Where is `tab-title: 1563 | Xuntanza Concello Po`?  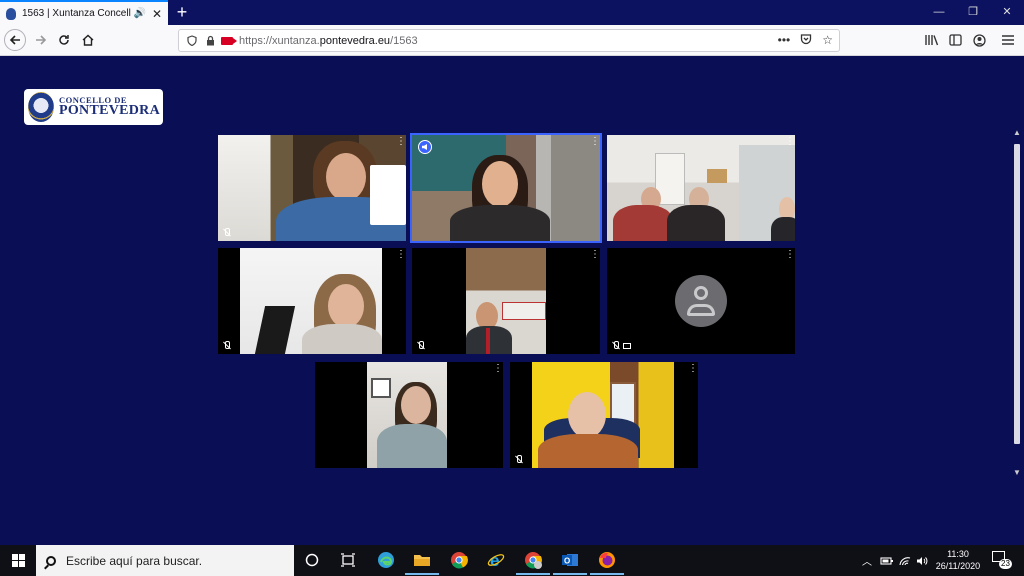 tab-title: 1563 | Xuntanza Concello Po is located at coordinates (76, 13).